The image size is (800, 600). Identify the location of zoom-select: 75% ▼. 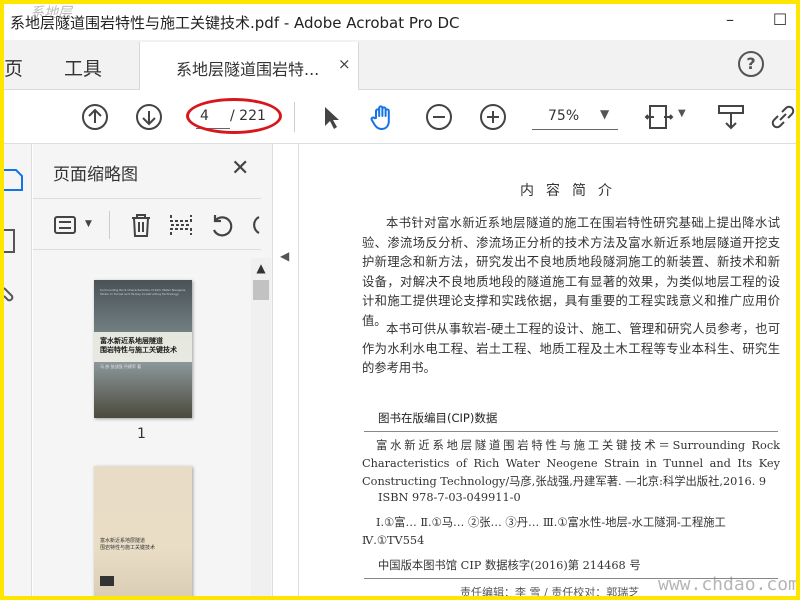
(575, 116).